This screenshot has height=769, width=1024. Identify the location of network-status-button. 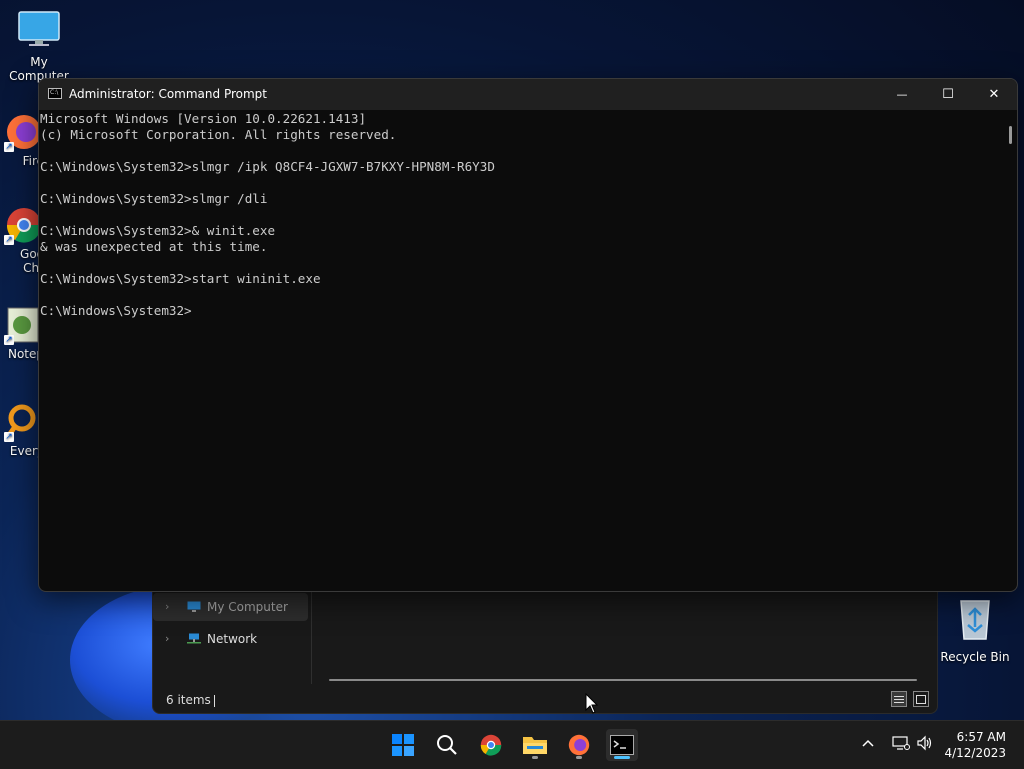
(901, 744).